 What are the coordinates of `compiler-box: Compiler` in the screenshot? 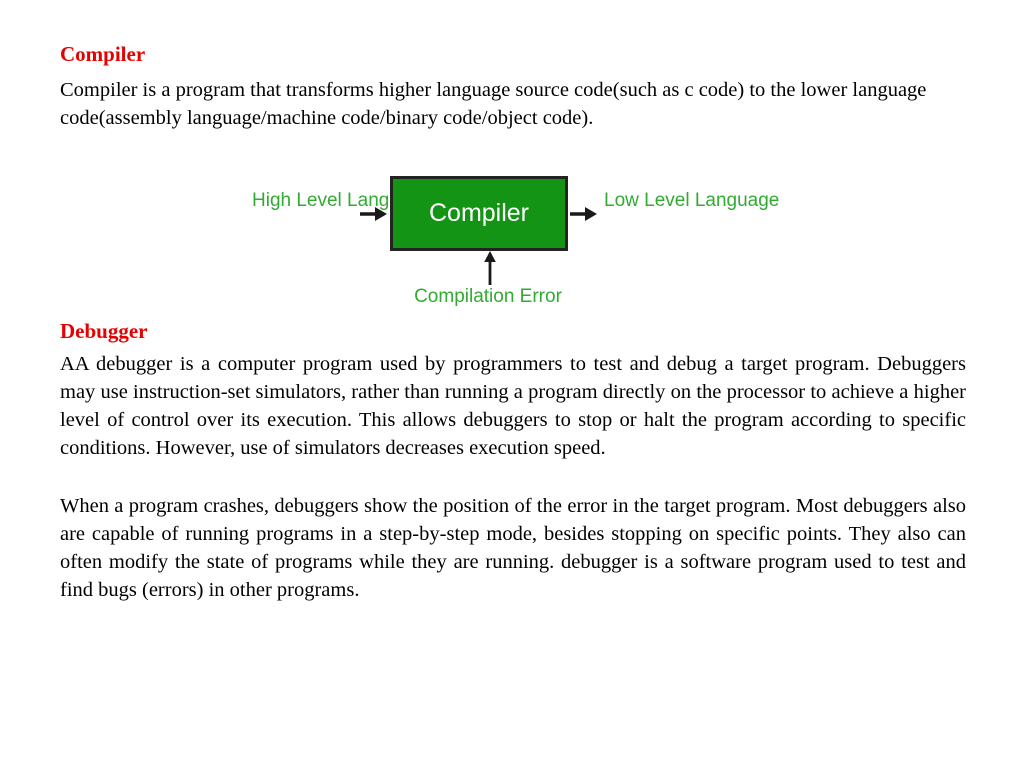 It's located at (479, 213).